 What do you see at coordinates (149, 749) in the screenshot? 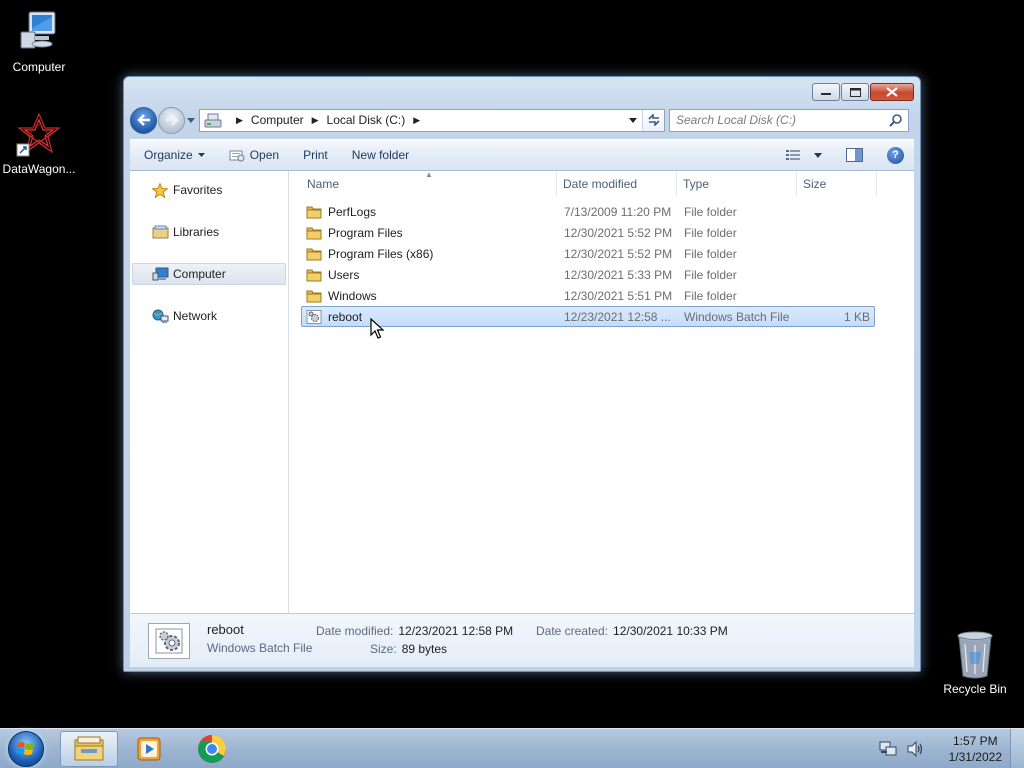
I see `taskbar-media-player` at bounding box center [149, 749].